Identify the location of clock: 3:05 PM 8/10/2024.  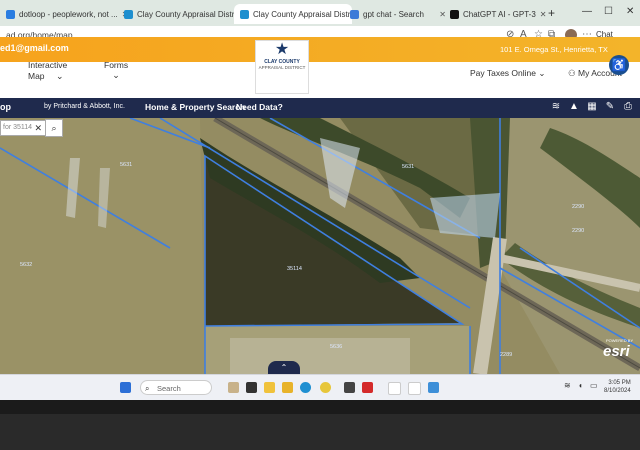
(617, 387).